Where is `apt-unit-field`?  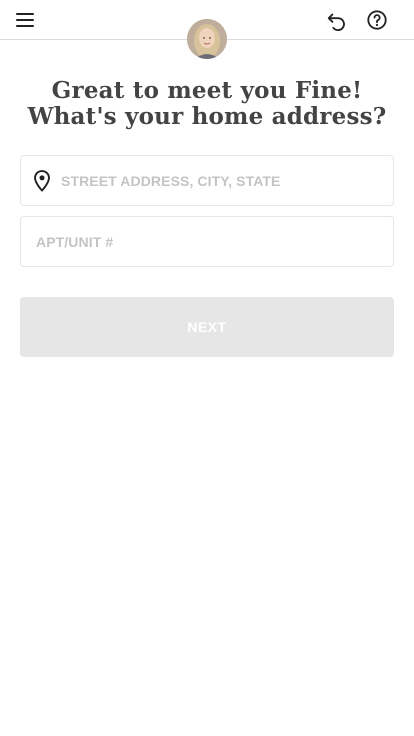 apt-unit-field is located at coordinates (207, 241).